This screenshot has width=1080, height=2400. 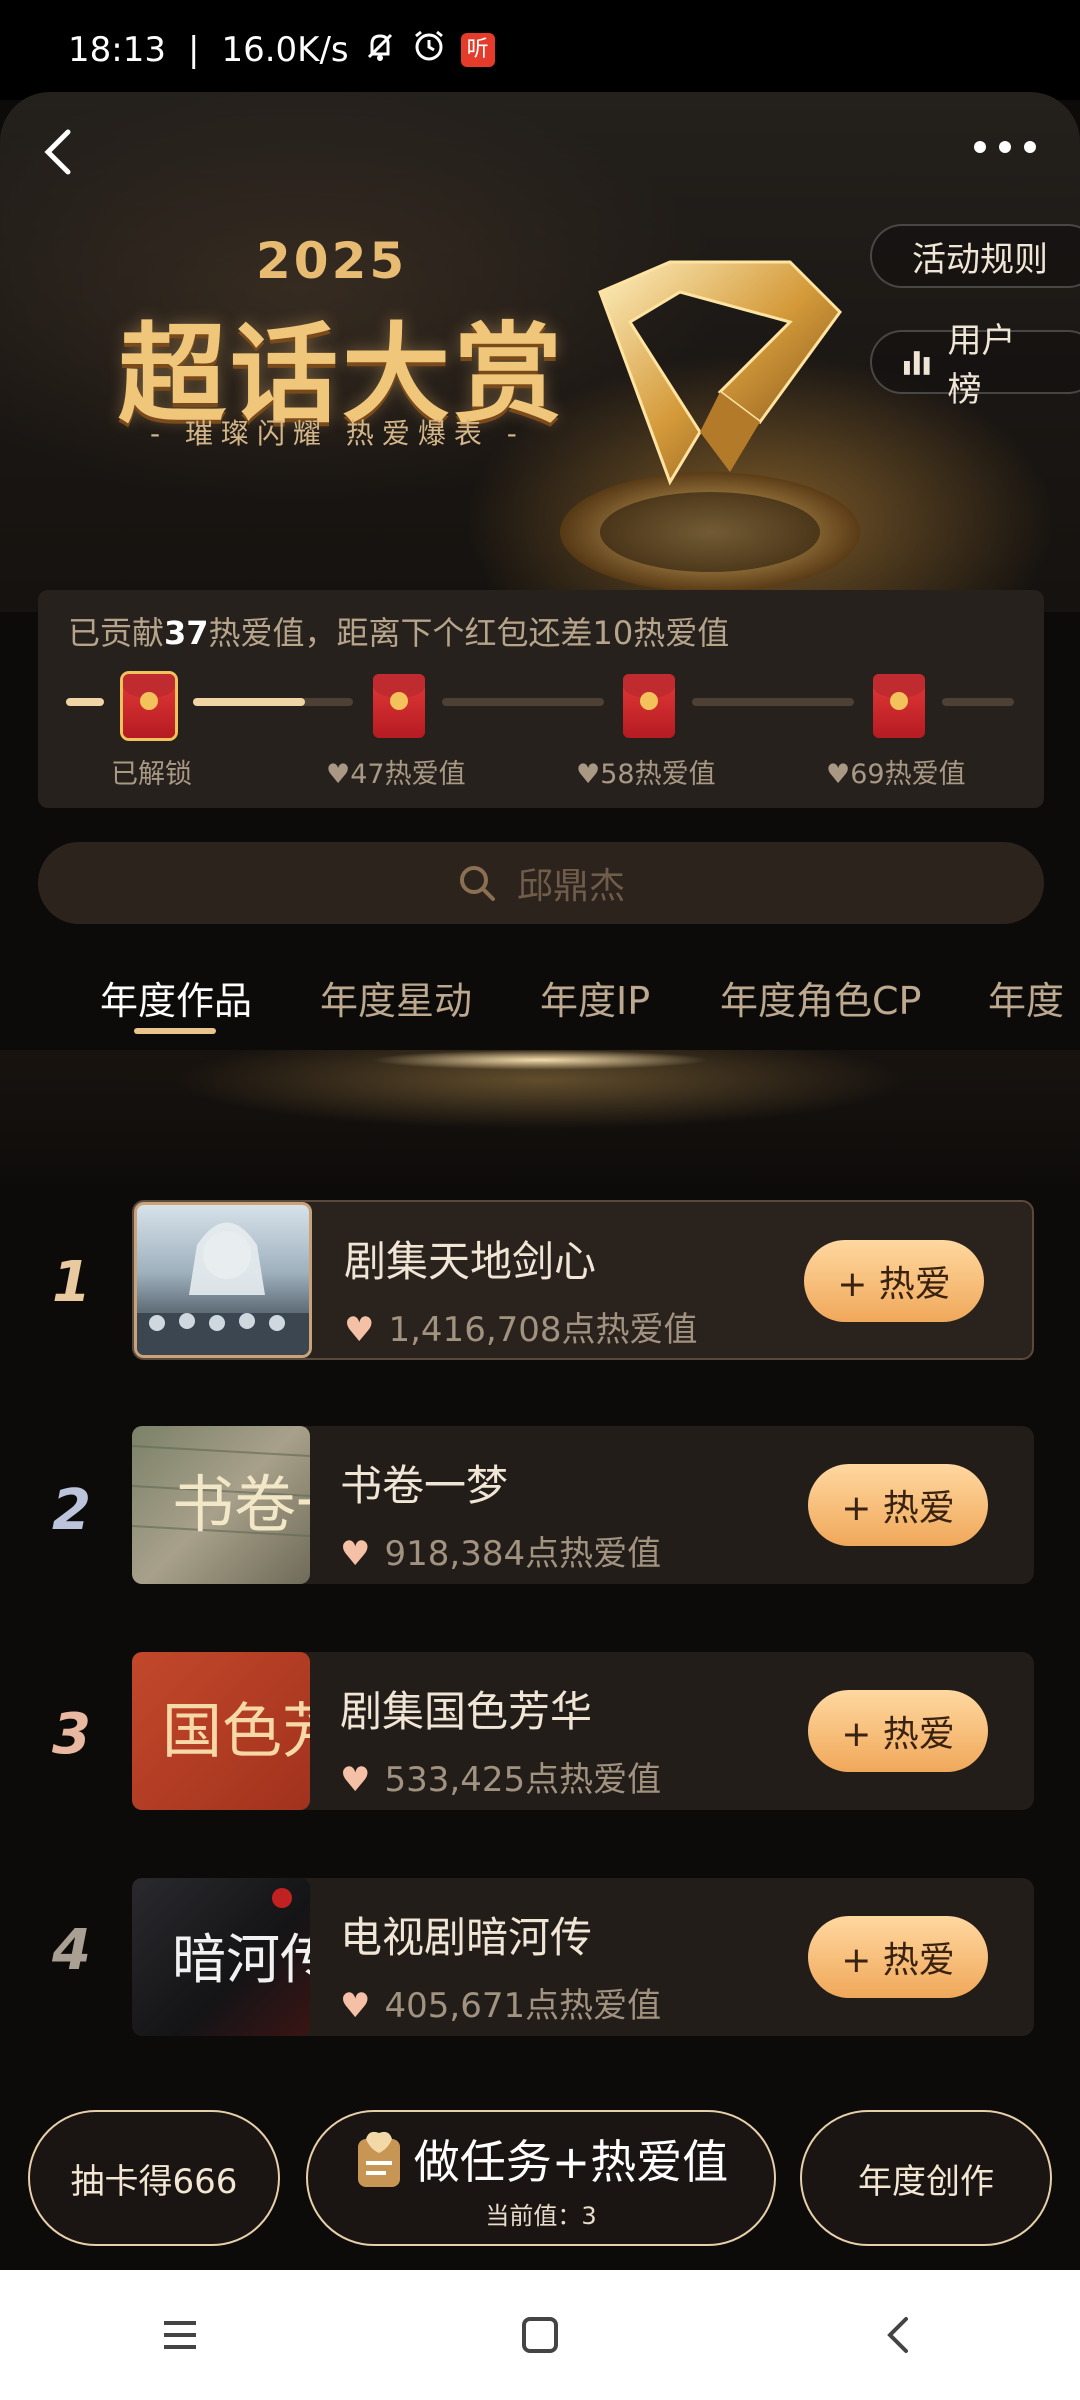 What do you see at coordinates (466, 1711) in the screenshot?
I see `work-title: 剧集国色芳华` at bounding box center [466, 1711].